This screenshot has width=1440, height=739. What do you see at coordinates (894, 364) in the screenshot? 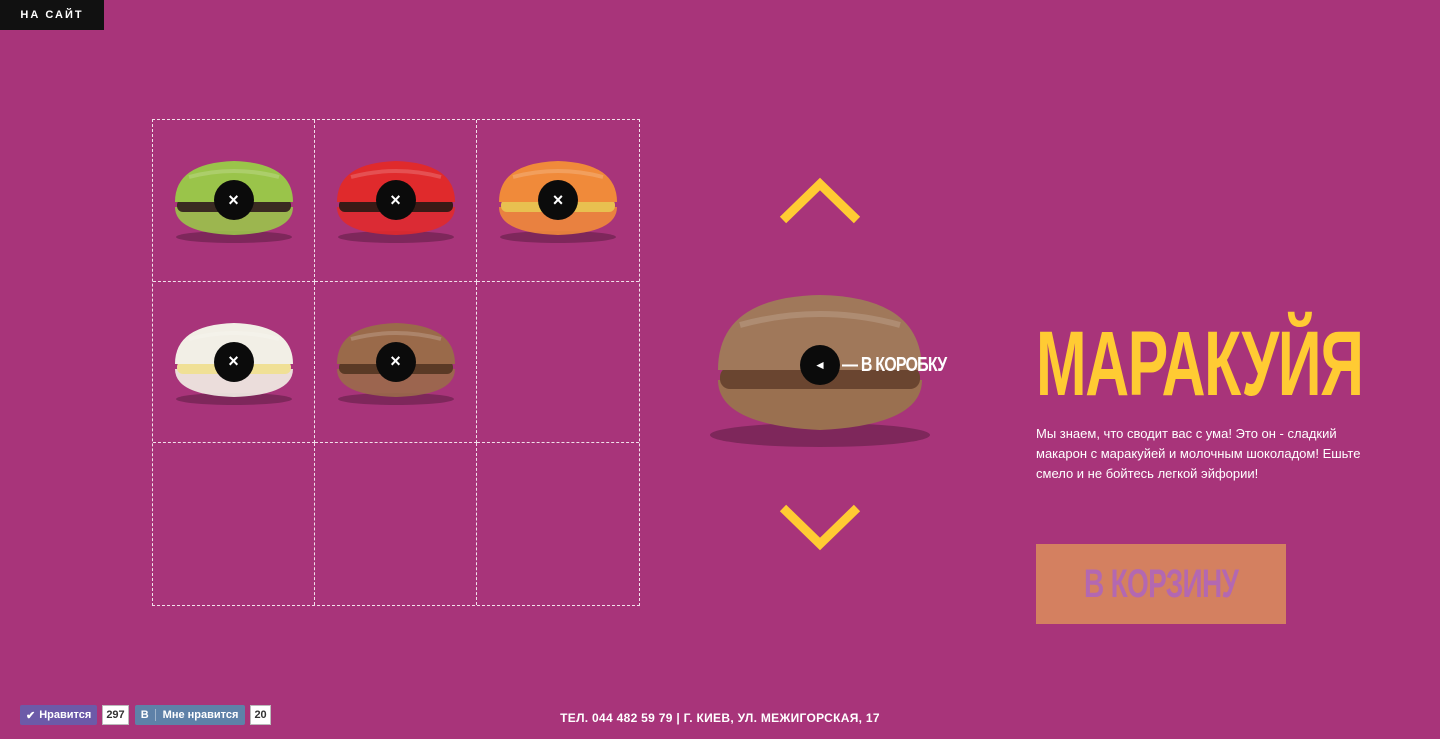
I see `add-to-box-label: — В КОРОБКУ` at bounding box center [894, 364].